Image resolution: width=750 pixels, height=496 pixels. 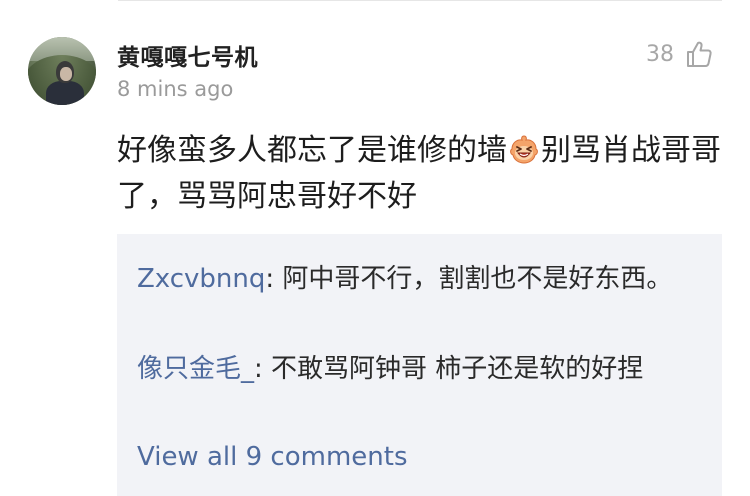 I want to click on like-count: 38, so click(x=660, y=54).